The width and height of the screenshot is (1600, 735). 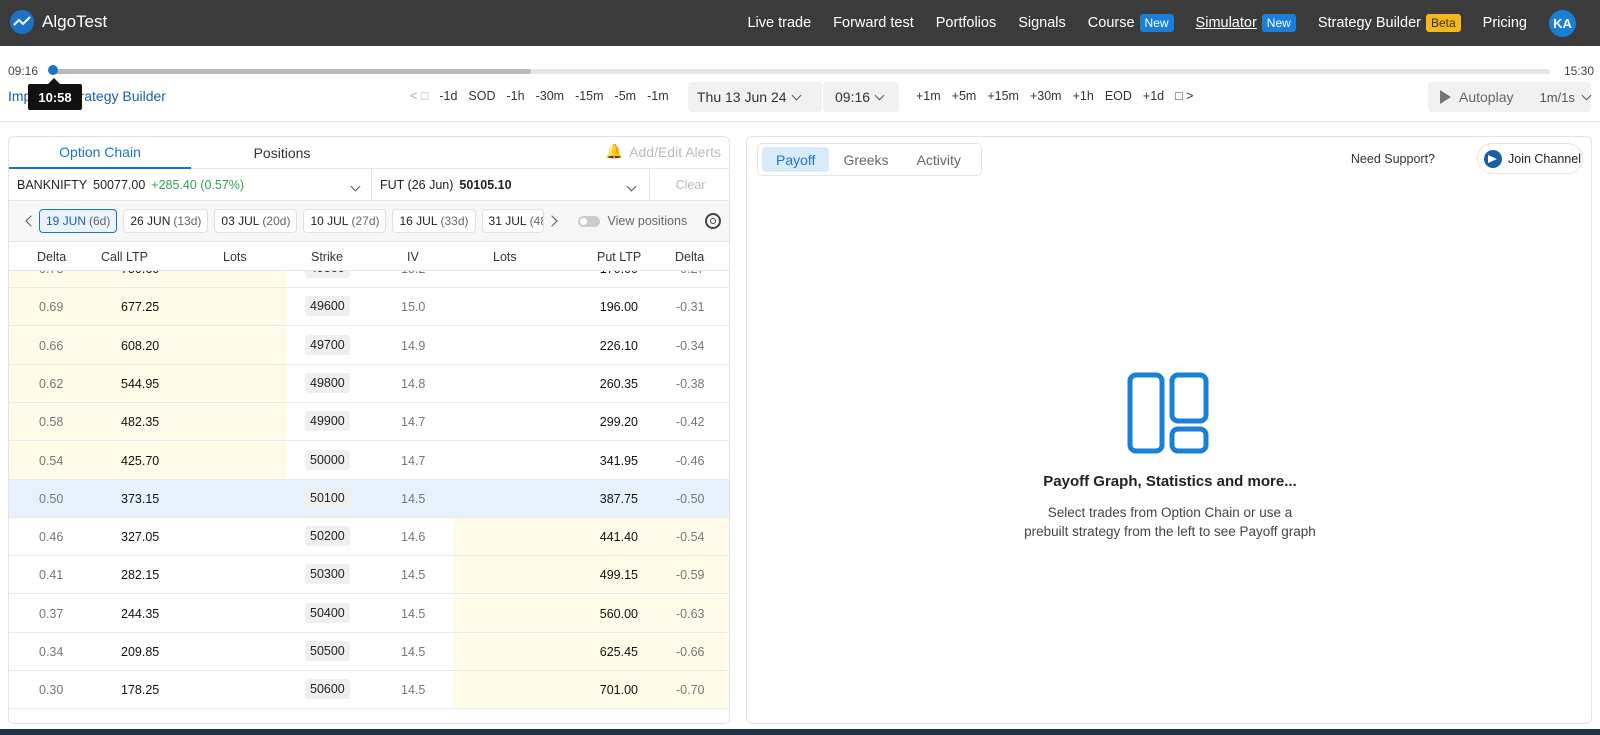 I want to click on step-plus-15m: +15m, so click(x=1003, y=96).